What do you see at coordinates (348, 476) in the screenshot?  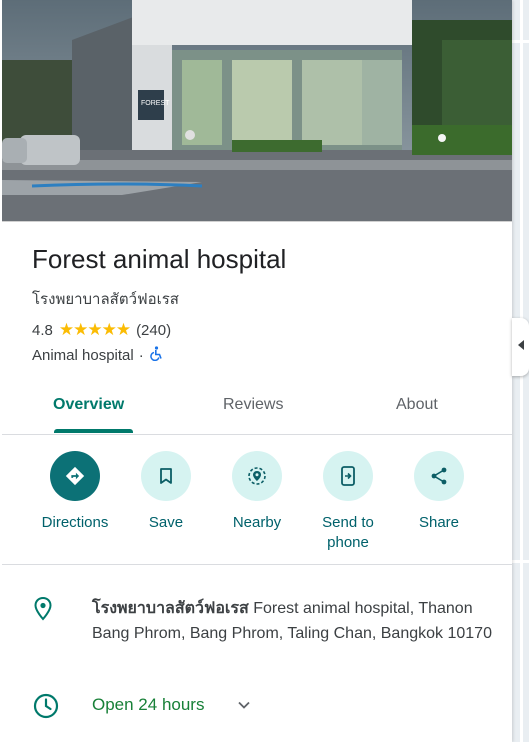 I see `send-to-phone-icon` at bounding box center [348, 476].